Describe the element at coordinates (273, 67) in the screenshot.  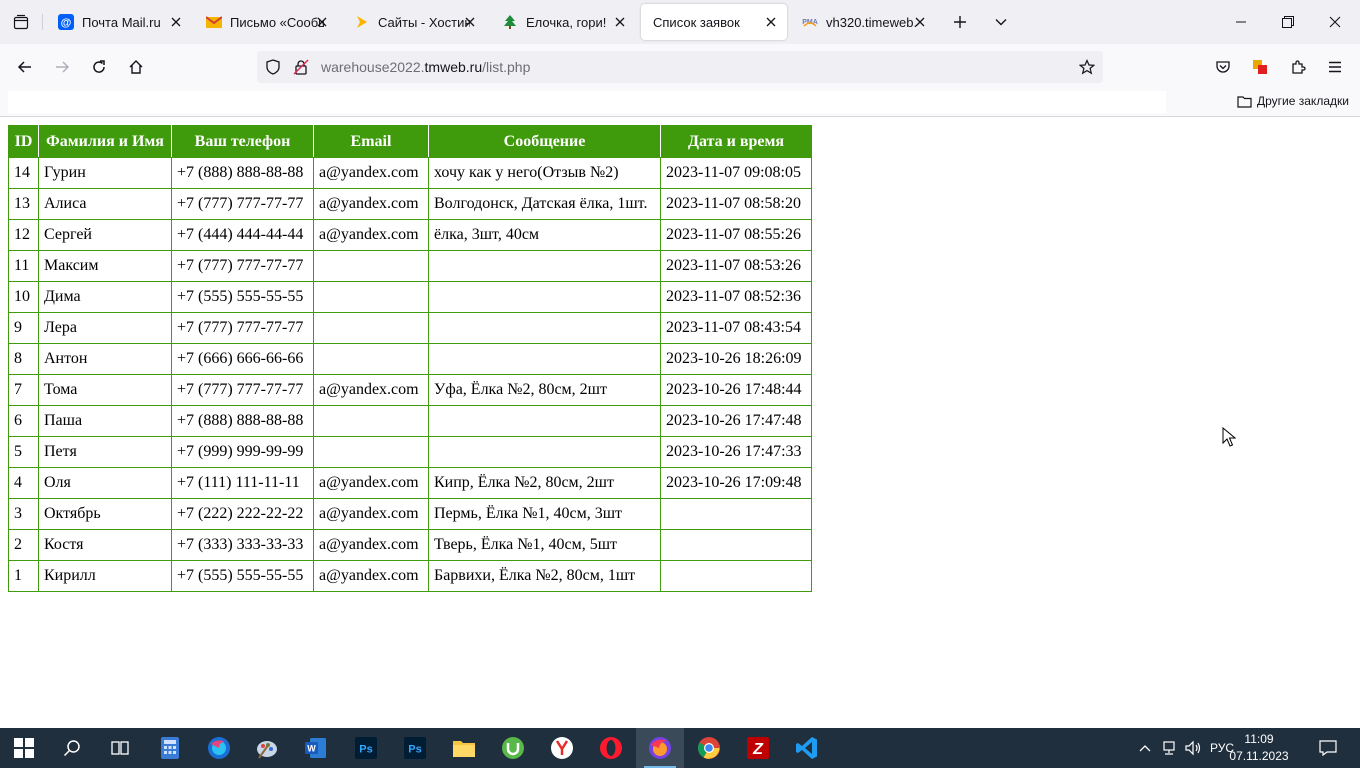
I see `tracking-protection-icon` at that location.